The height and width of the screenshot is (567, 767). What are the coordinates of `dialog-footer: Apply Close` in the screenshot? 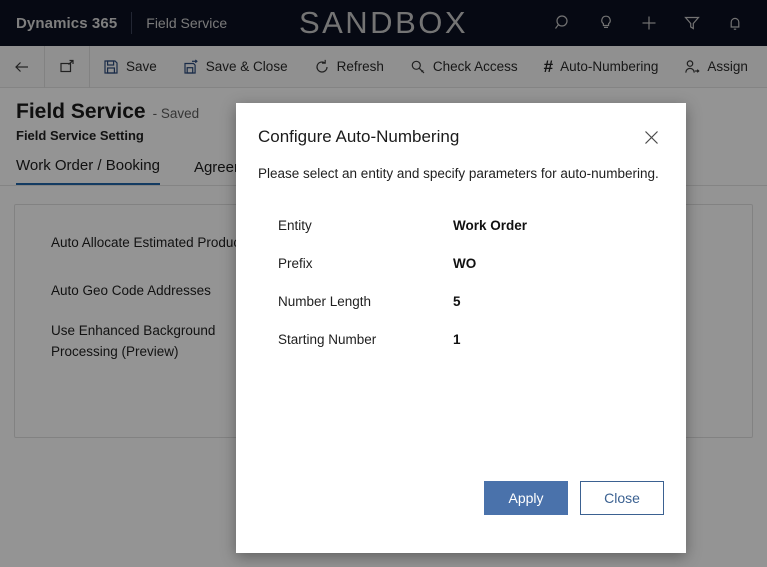 It's located at (461, 517).